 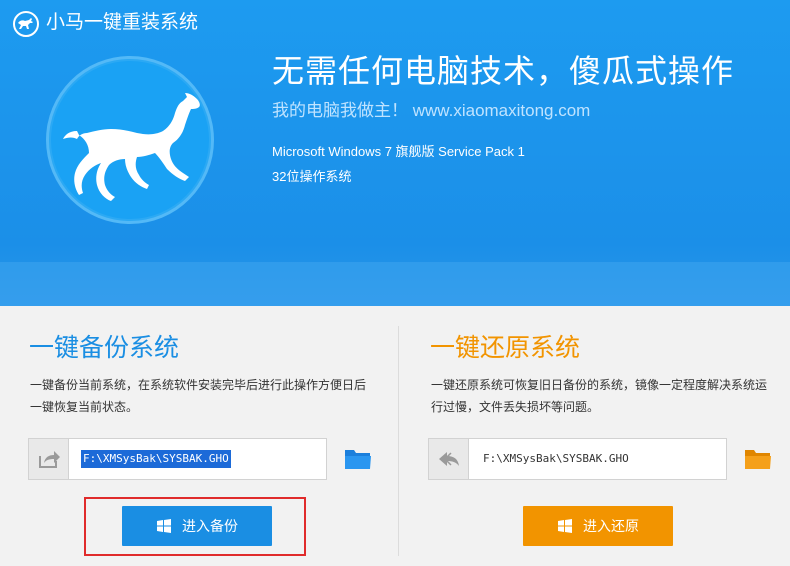 I want to click on export-icon, so click(x=49, y=459).